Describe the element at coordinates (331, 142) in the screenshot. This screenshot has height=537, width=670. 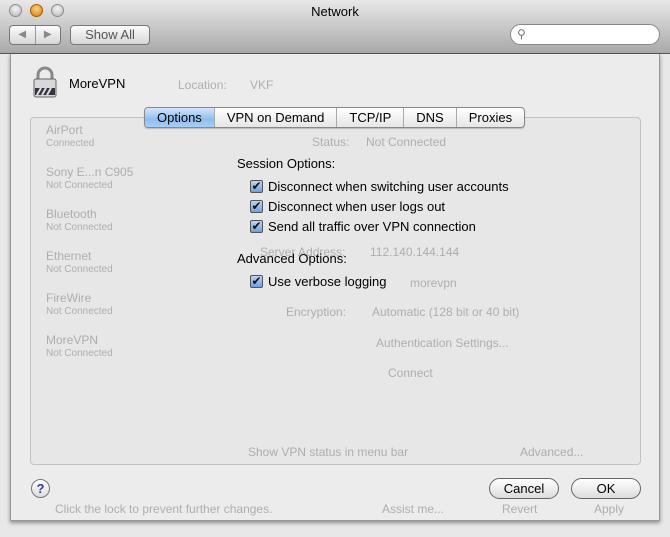
I see `status-label: Status:` at that location.